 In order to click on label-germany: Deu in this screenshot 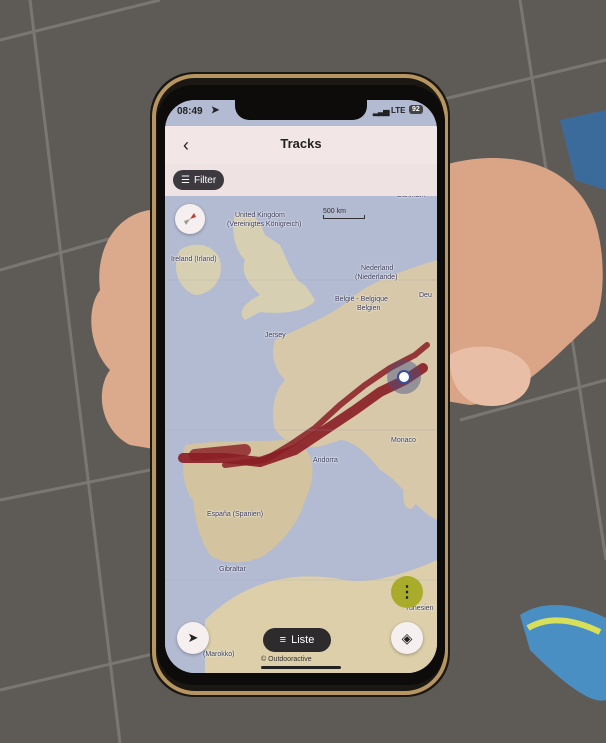, I will do `click(425, 295)`.